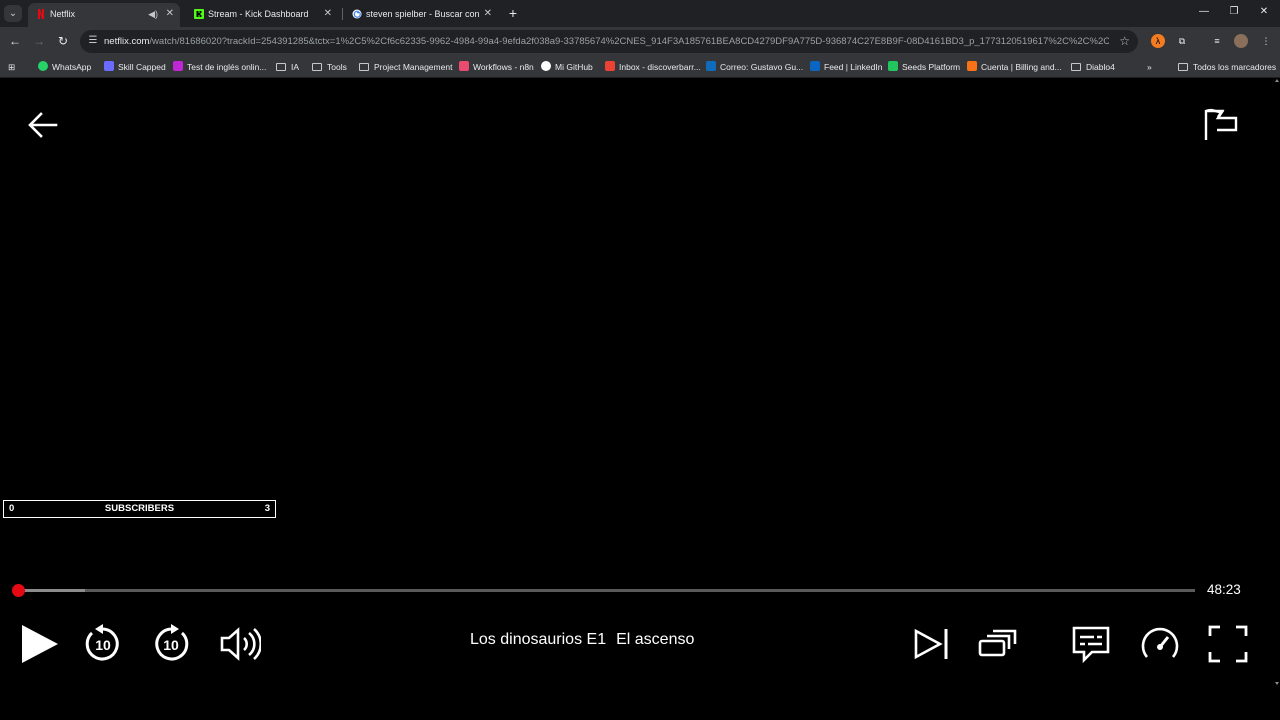  What do you see at coordinates (329, 67) in the screenshot?
I see `bookmark-item: Tools` at bounding box center [329, 67].